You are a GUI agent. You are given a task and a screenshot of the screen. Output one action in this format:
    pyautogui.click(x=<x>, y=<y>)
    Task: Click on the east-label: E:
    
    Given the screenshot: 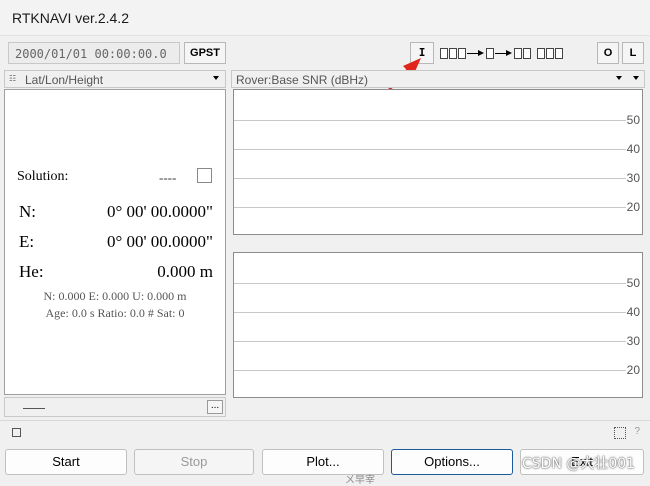 What is the action you would take?
    pyautogui.click(x=27, y=241)
    